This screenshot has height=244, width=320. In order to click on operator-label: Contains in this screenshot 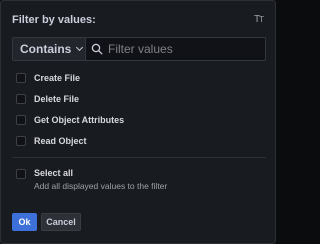, I will do `click(46, 49)`.